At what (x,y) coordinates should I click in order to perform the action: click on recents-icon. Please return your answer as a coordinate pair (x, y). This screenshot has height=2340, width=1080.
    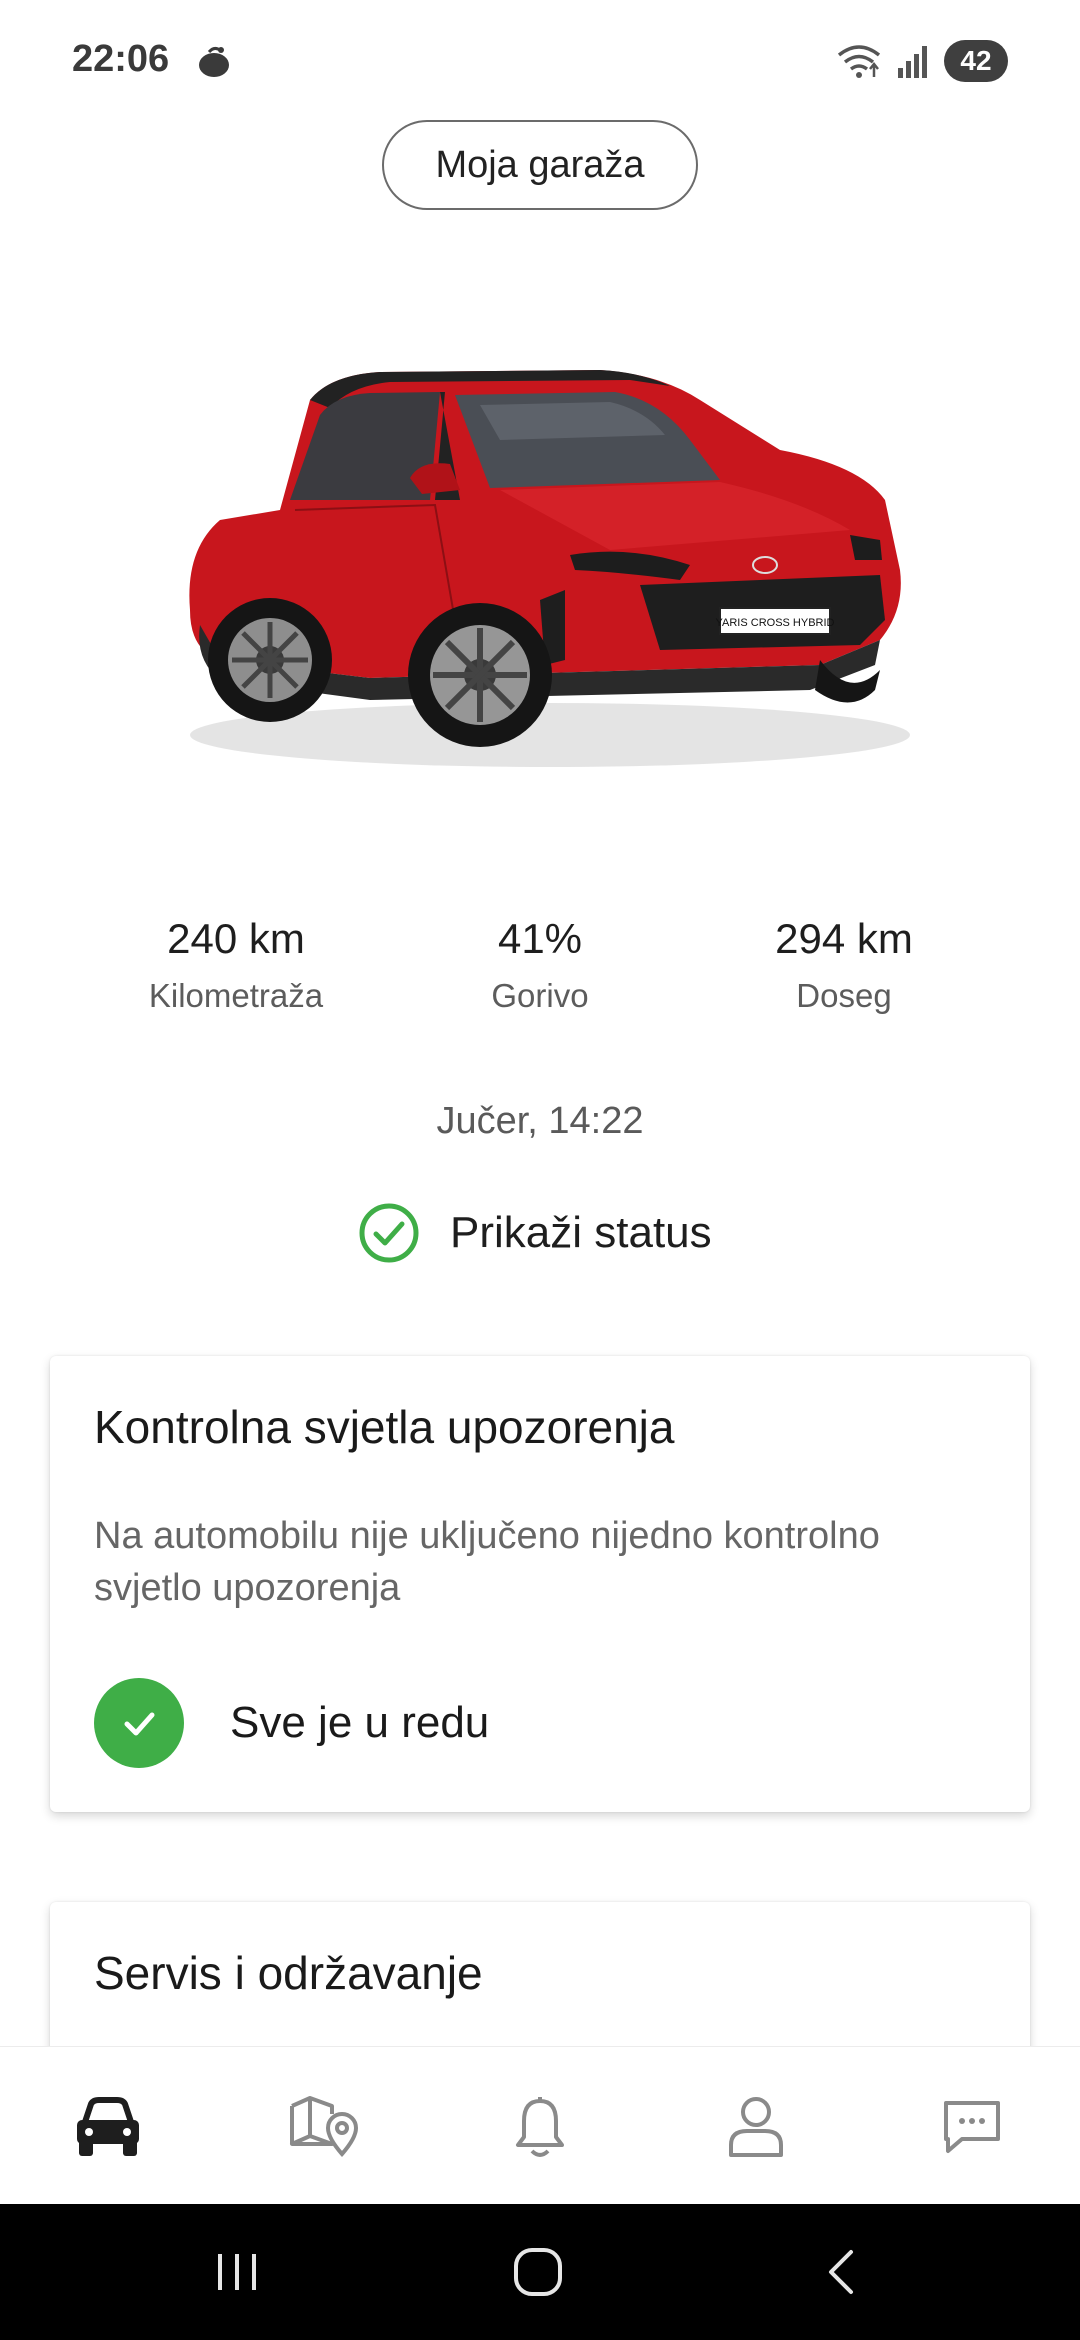
    Looking at the image, I should click on (237, 2272).